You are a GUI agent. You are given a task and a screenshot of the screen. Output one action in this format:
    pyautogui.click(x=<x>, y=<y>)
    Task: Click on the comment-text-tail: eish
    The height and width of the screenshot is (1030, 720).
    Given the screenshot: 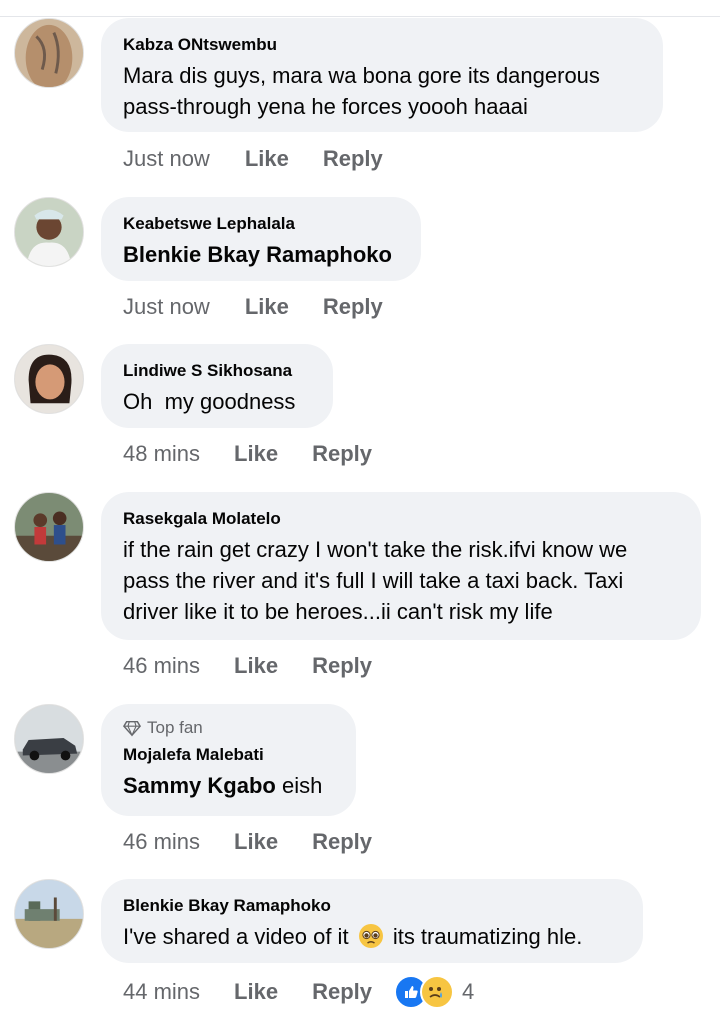 What is the action you would take?
    pyautogui.click(x=302, y=785)
    